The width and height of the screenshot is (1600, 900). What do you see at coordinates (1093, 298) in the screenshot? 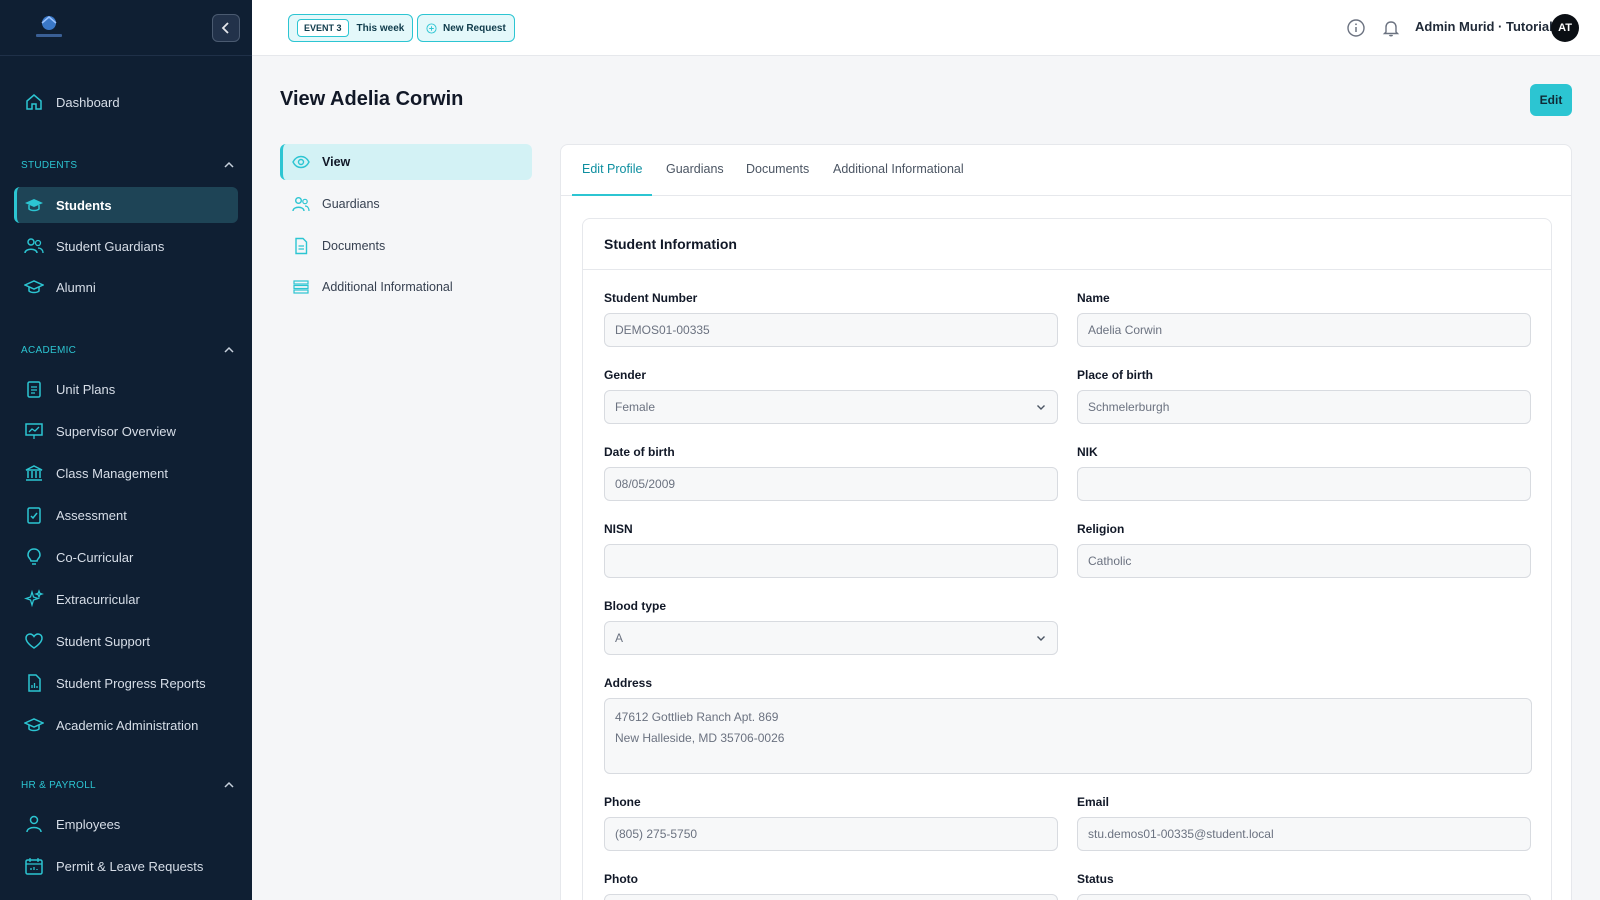
I see `name-label: Name` at bounding box center [1093, 298].